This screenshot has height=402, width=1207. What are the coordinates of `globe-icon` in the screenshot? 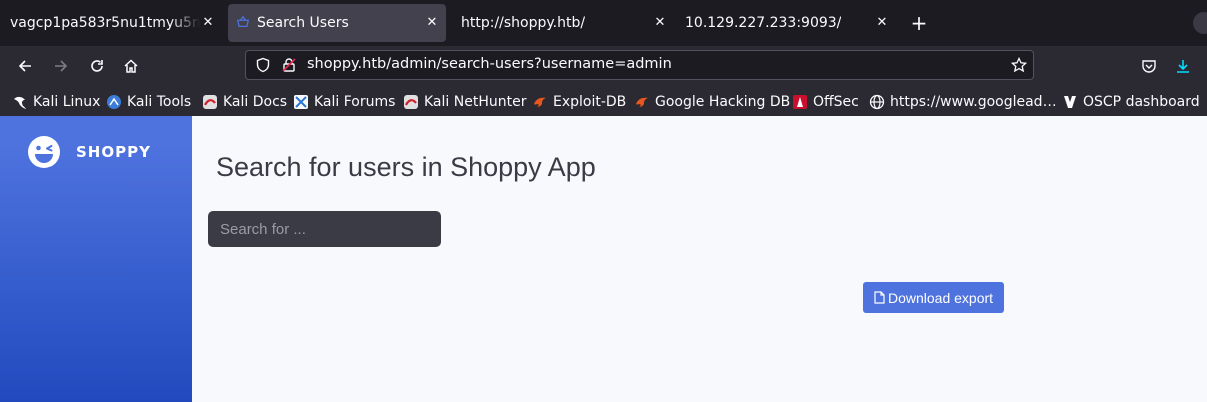 It's located at (877, 102).